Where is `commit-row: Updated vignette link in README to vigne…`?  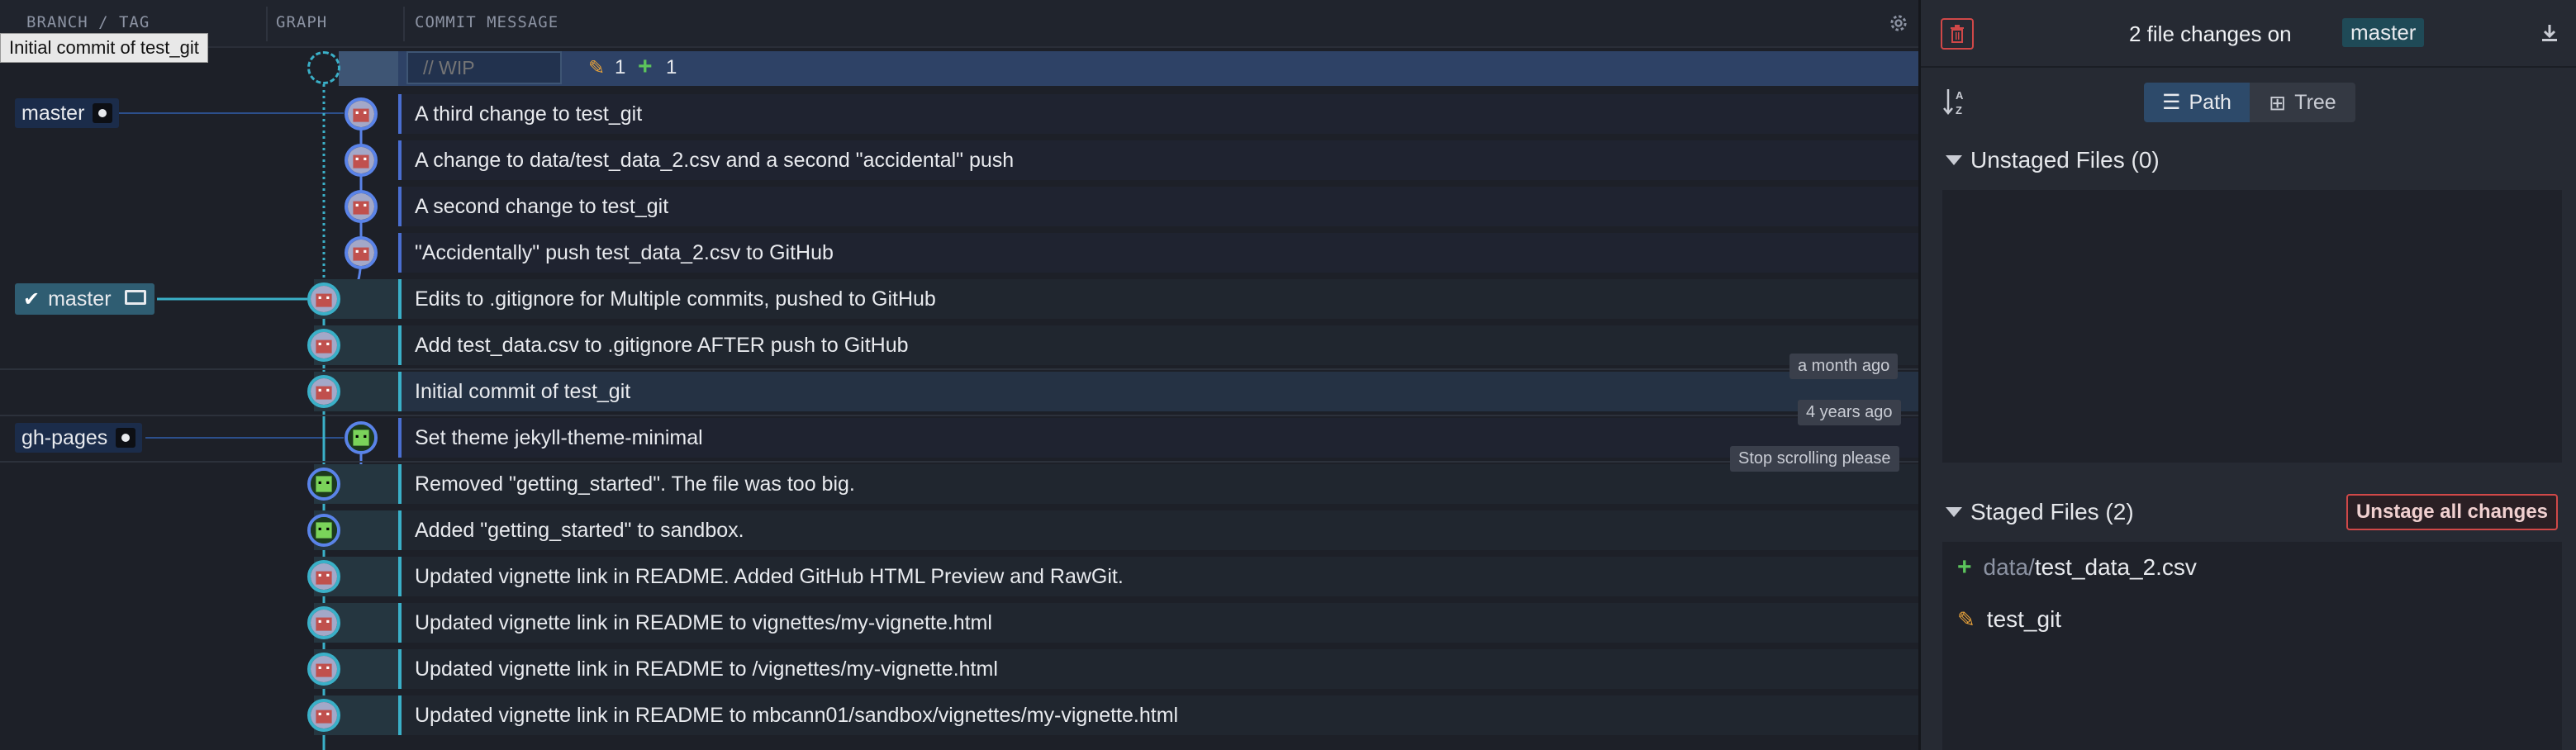
commit-row: Updated vignette link in README to vigne… is located at coordinates (959, 623).